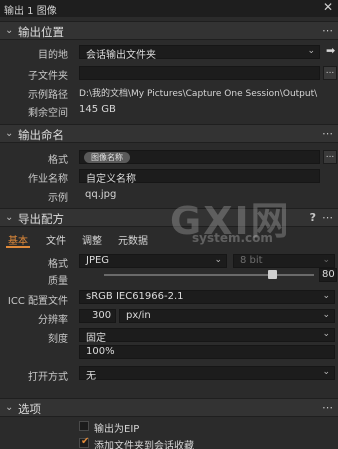  What do you see at coordinates (41, 219) in the screenshot?
I see `section-title: 导出配方` at bounding box center [41, 219].